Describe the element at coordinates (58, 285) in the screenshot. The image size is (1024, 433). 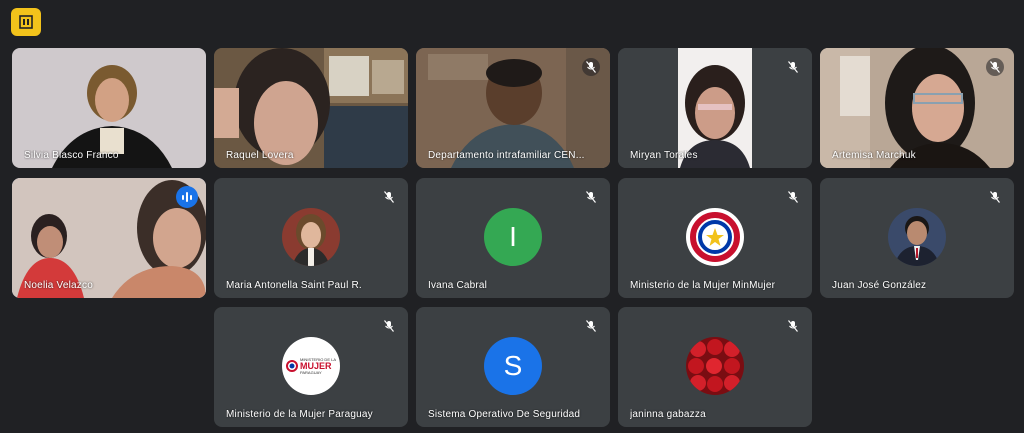
I see `participant-name: Noelia Velazco` at that location.